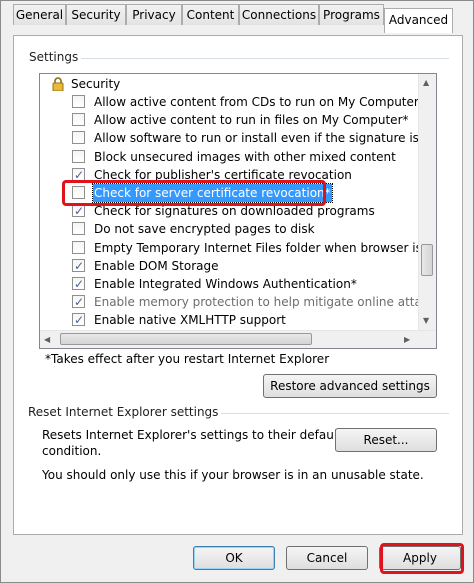  What do you see at coordinates (351, 14) in the screenshot?
I see `tab-programs: Programs` at bounding box center [351, 14].